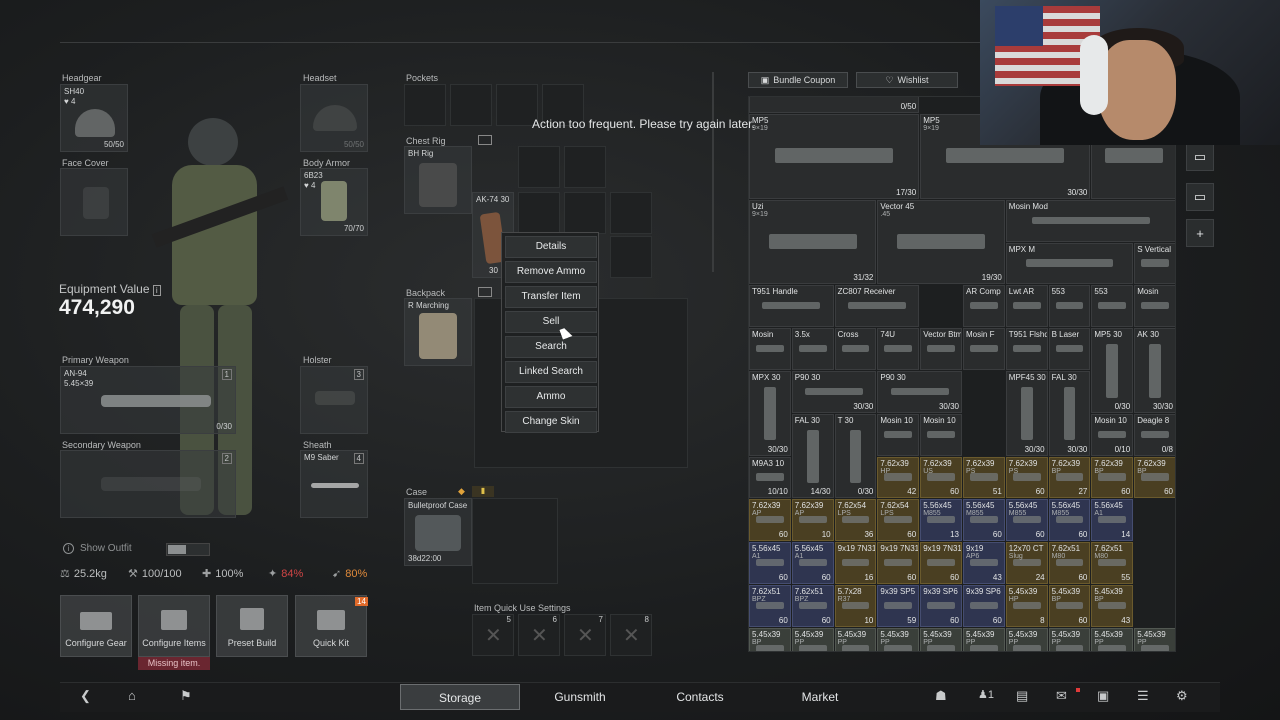  What do you see at coordinates (855, 563) in the screenshot?
I see `ammo-stack: 9x19 7N31 16` at bounding box center [855, 563].